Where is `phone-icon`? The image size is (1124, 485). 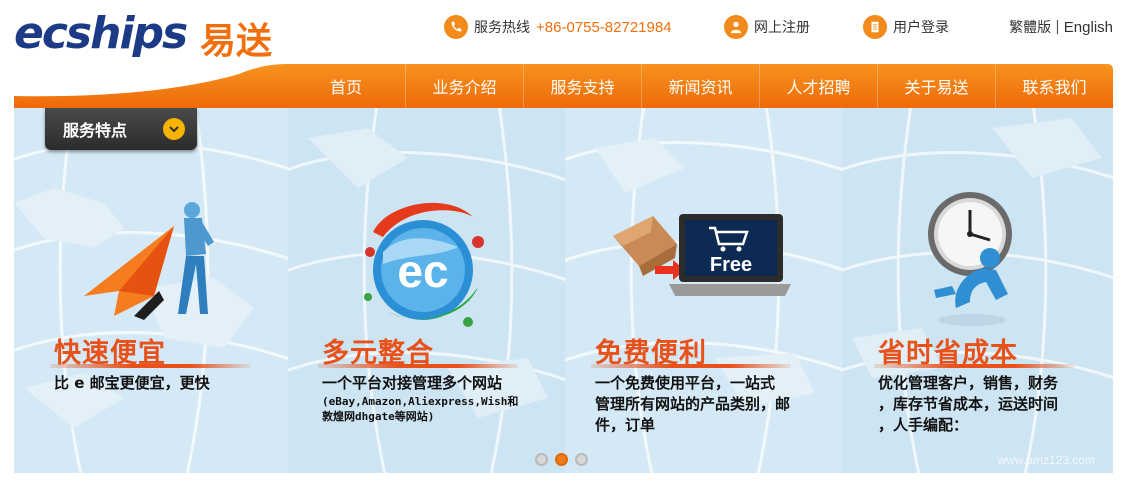 phone-icon is located at coordinates (456, 27).